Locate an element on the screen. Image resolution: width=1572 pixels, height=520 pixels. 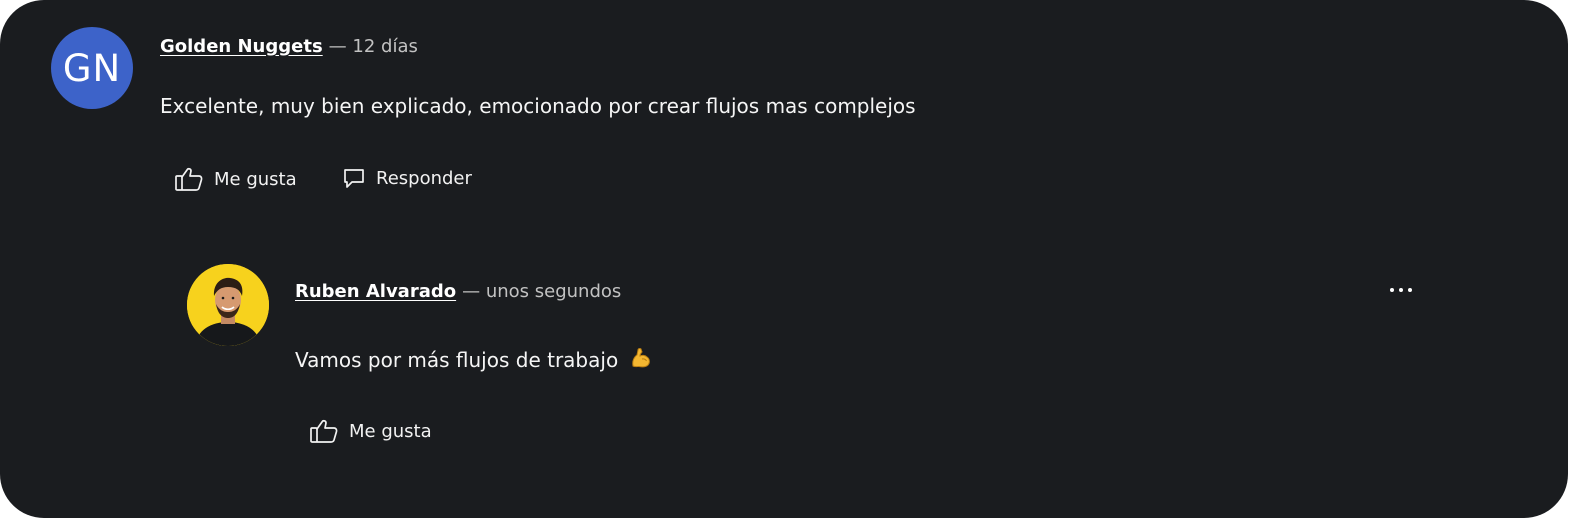
avatar: GN is located at coordinates (92, 68).